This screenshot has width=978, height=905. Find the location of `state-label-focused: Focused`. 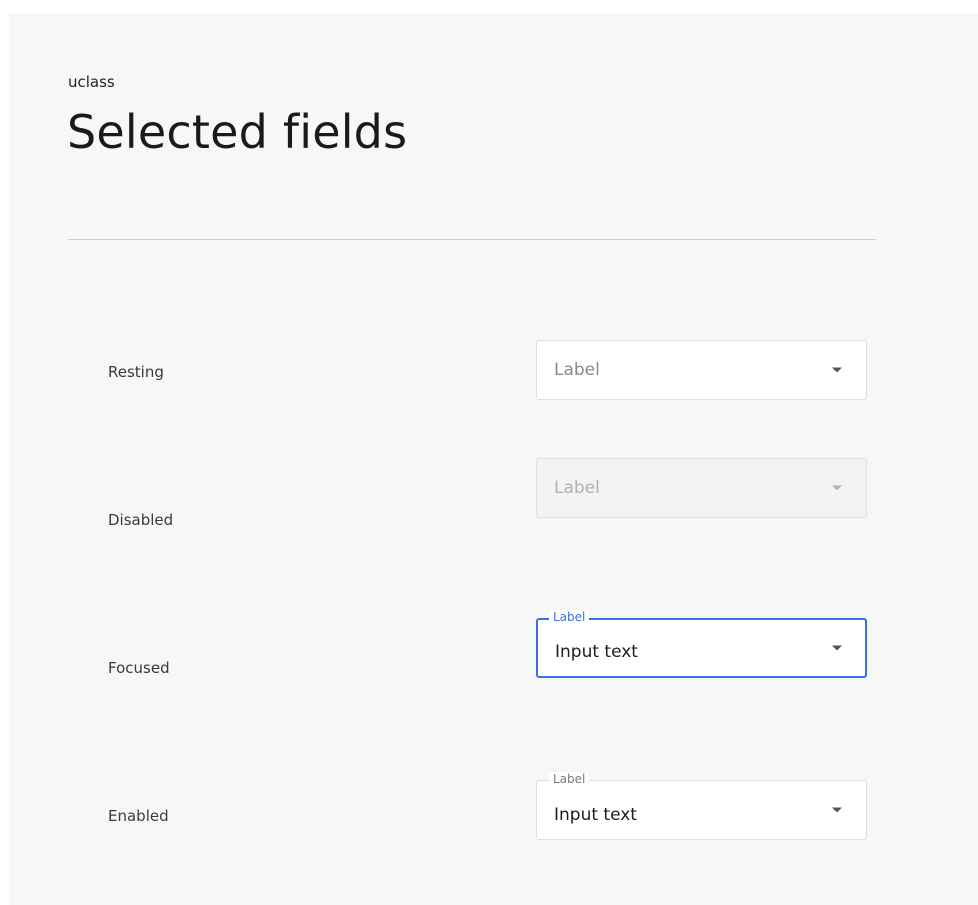

state-label-focused: Focused is located at coordinates (139, 668).